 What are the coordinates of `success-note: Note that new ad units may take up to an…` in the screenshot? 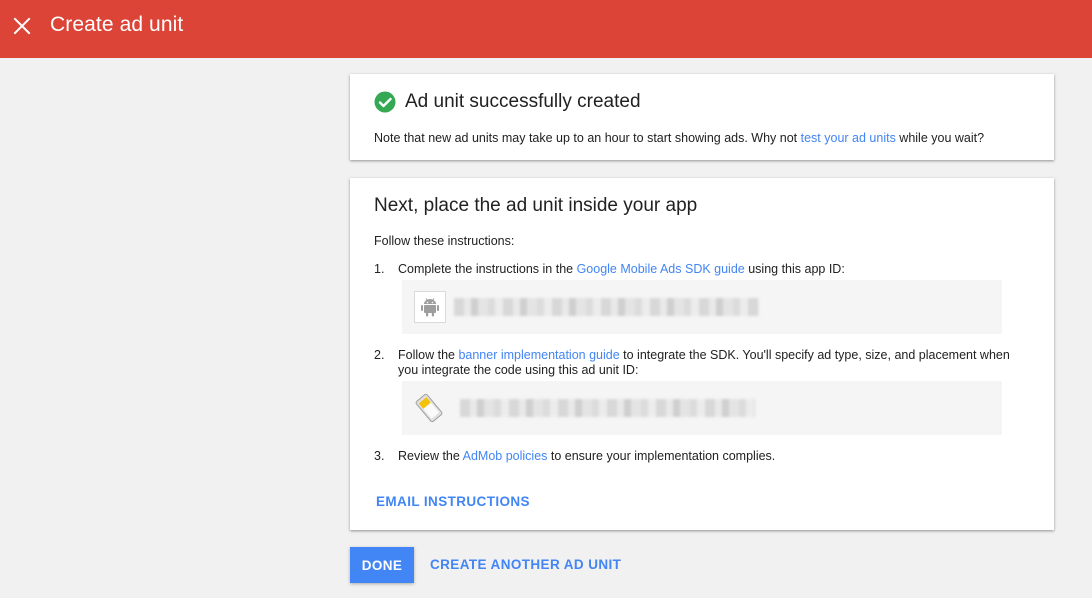 It's located at (679, 138).